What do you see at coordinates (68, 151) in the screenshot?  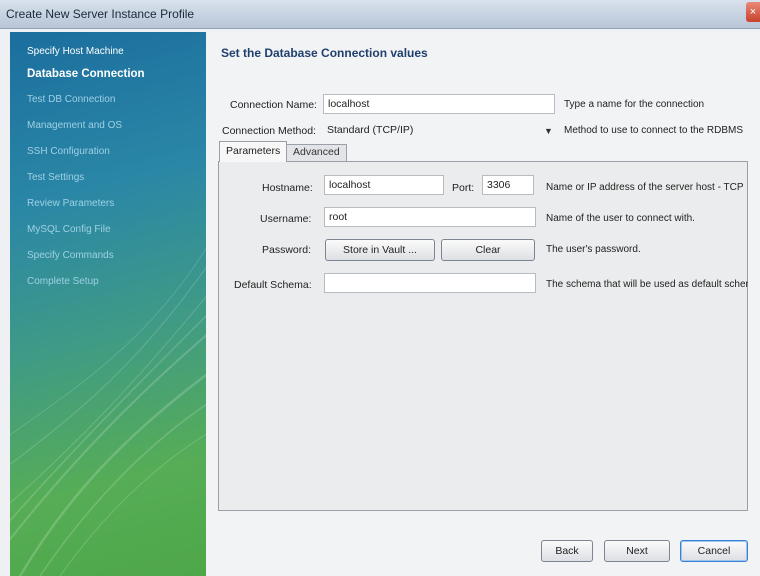 I see `sidebar-item-ssh-config: SSH Configuration` at bounding box center [68, 151].